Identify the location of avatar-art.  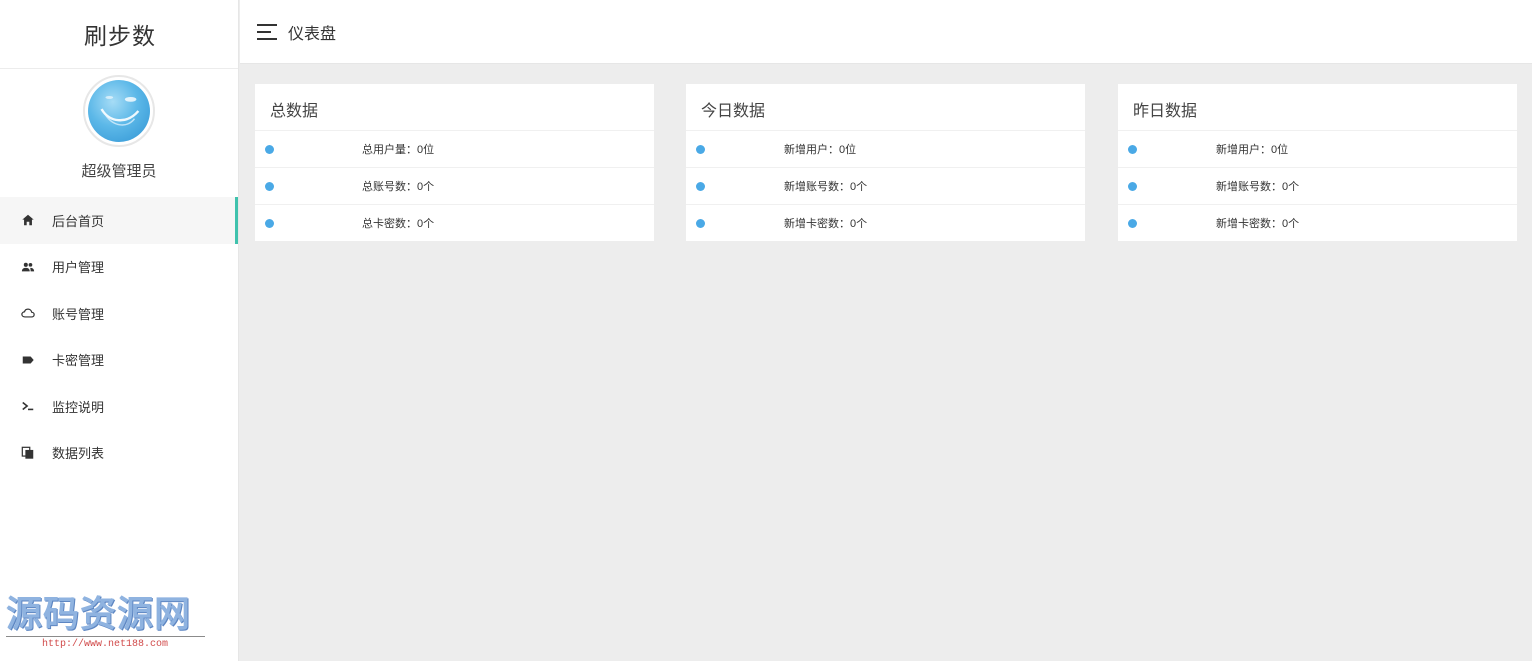
(120, 110).